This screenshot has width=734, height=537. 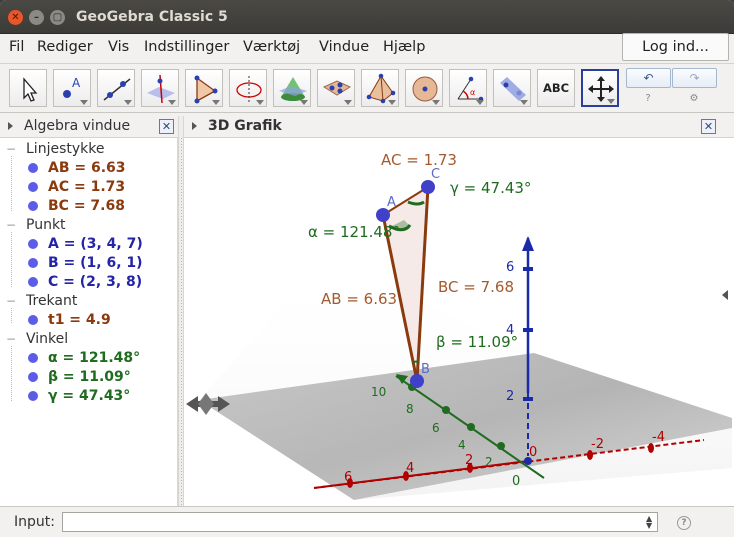 I want to click on toolbar-help-icon: ?, so click(x=648, y=99).